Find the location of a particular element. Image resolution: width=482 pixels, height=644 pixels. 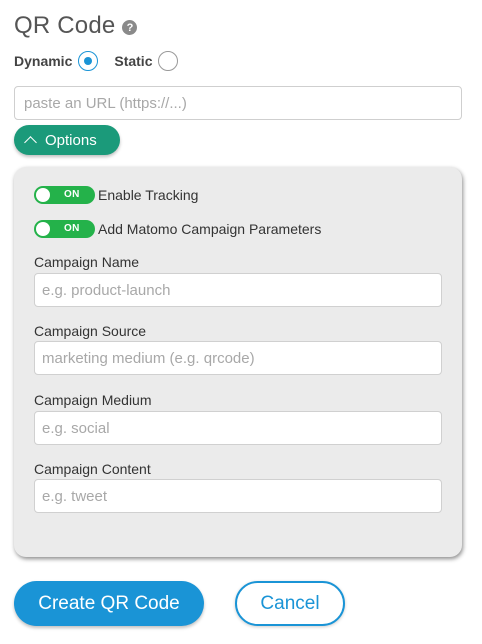

cancel-button: Cancel is located at coordinates (290, 603).